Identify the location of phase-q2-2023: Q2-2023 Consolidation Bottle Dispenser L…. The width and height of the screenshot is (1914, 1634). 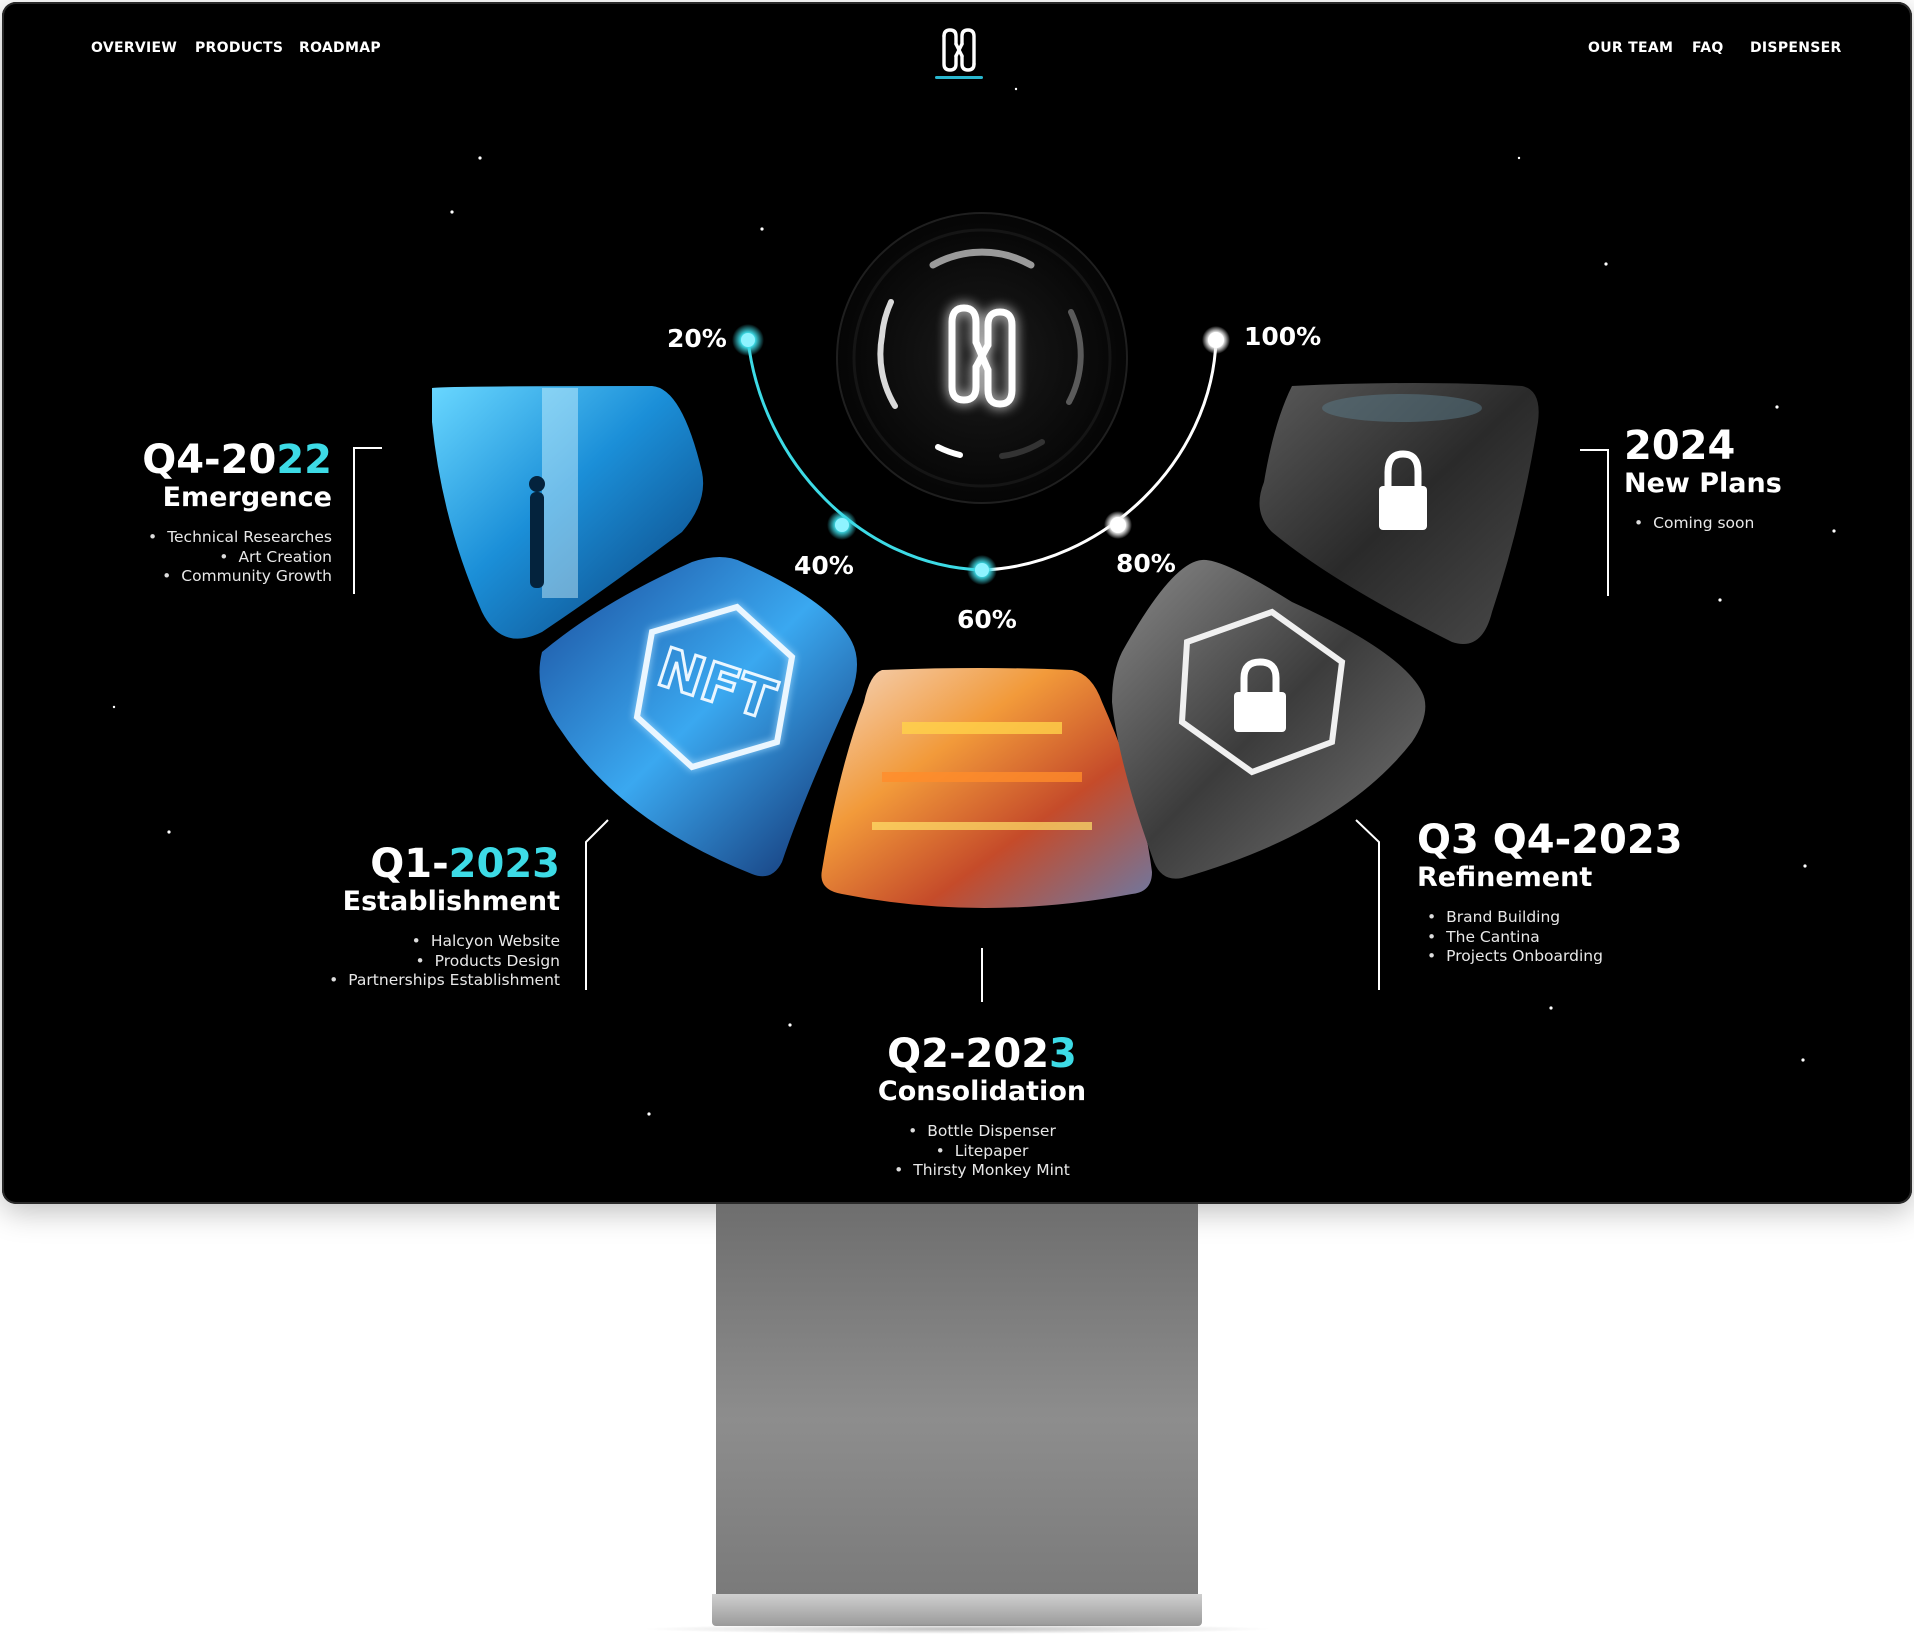
(982, 1106).